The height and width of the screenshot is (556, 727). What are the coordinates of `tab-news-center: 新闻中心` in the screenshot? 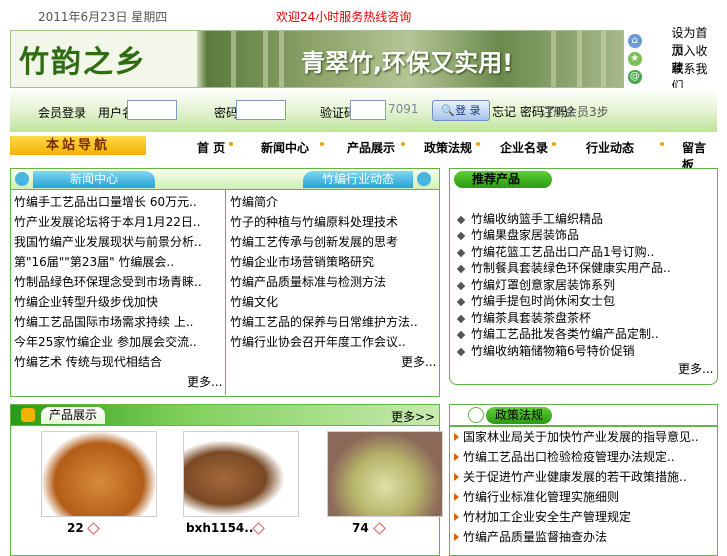 It's located at (94, 179).